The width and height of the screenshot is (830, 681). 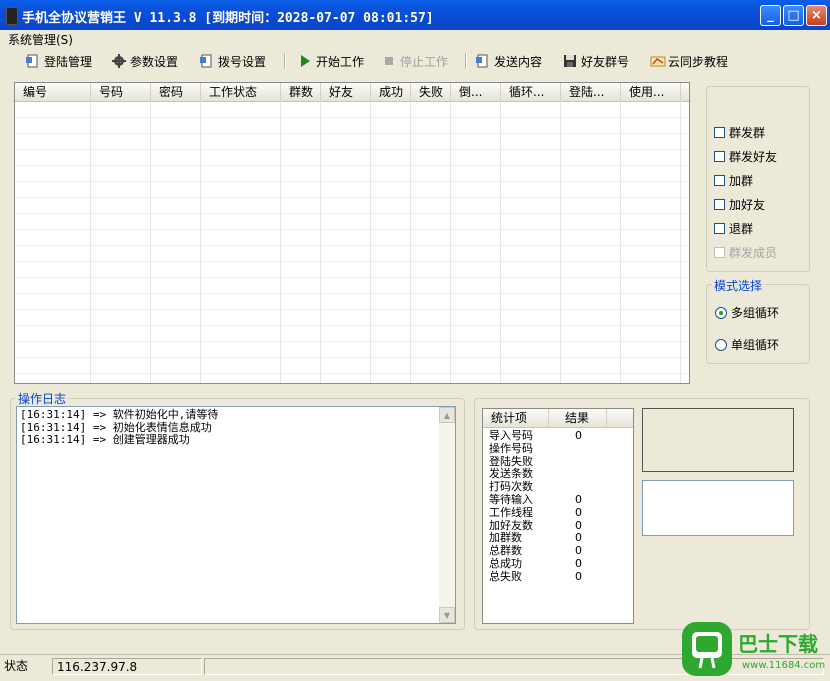 I want to click on option-label: 群发群, so click(x=747, y=133).